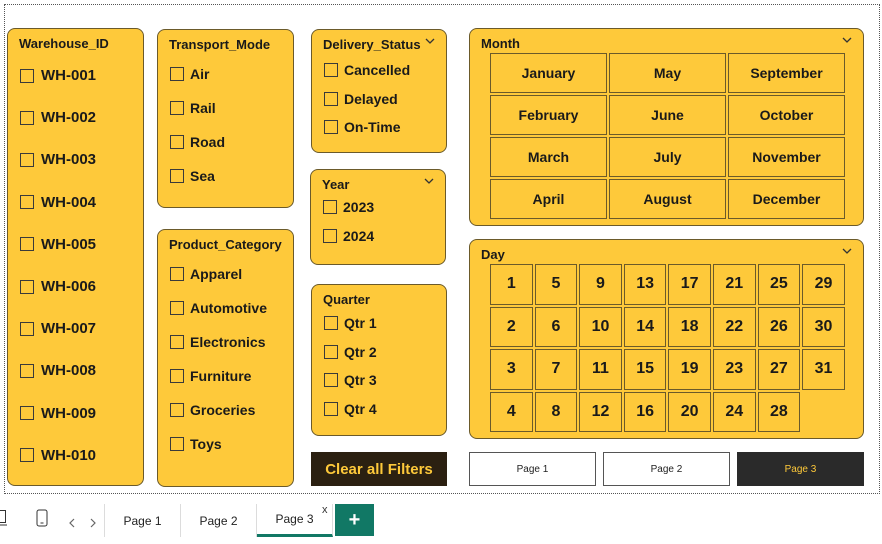 The height and width of the screenshot is (544, 882). I want to click on day-tile: 20, so click(689, 411).